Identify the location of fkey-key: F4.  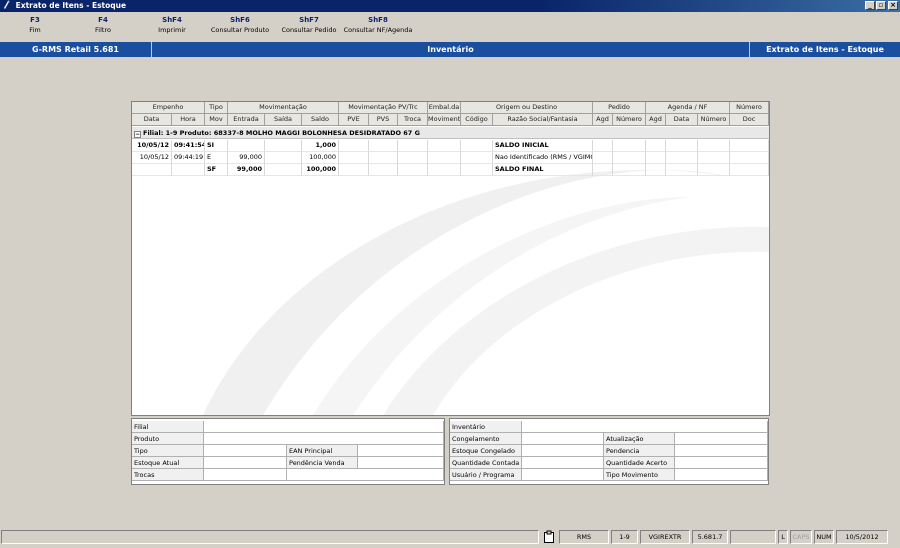
(103, 20).